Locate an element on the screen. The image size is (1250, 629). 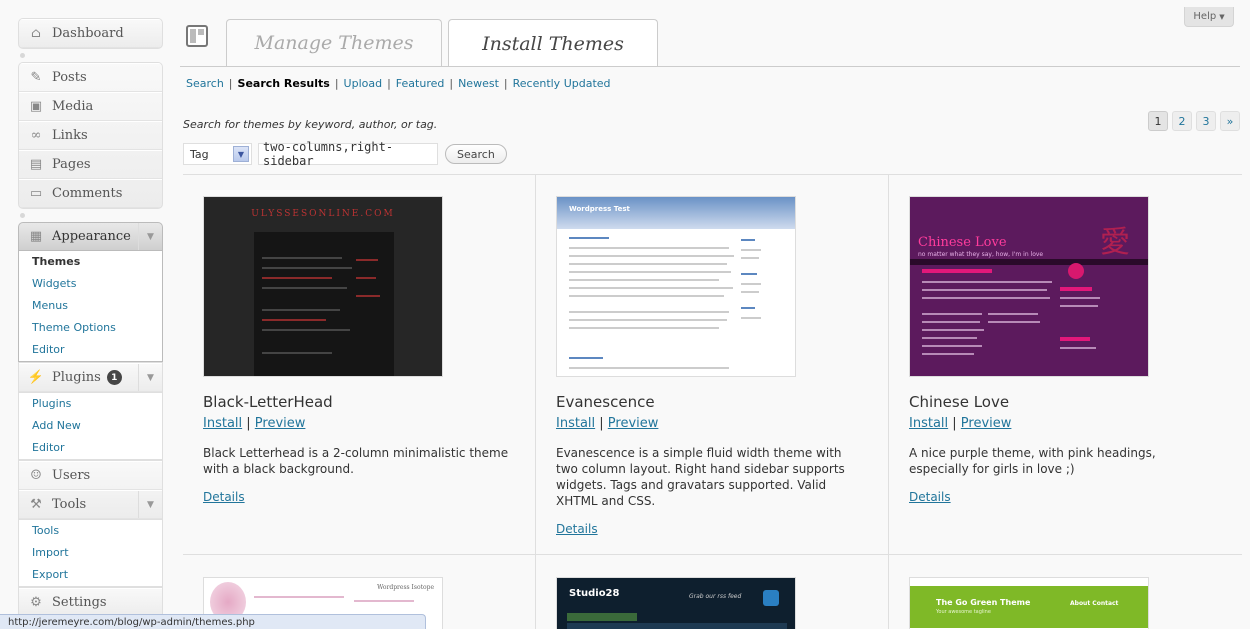
search-input: two-columns,right-sidebar is located at coordinates (348, 154).